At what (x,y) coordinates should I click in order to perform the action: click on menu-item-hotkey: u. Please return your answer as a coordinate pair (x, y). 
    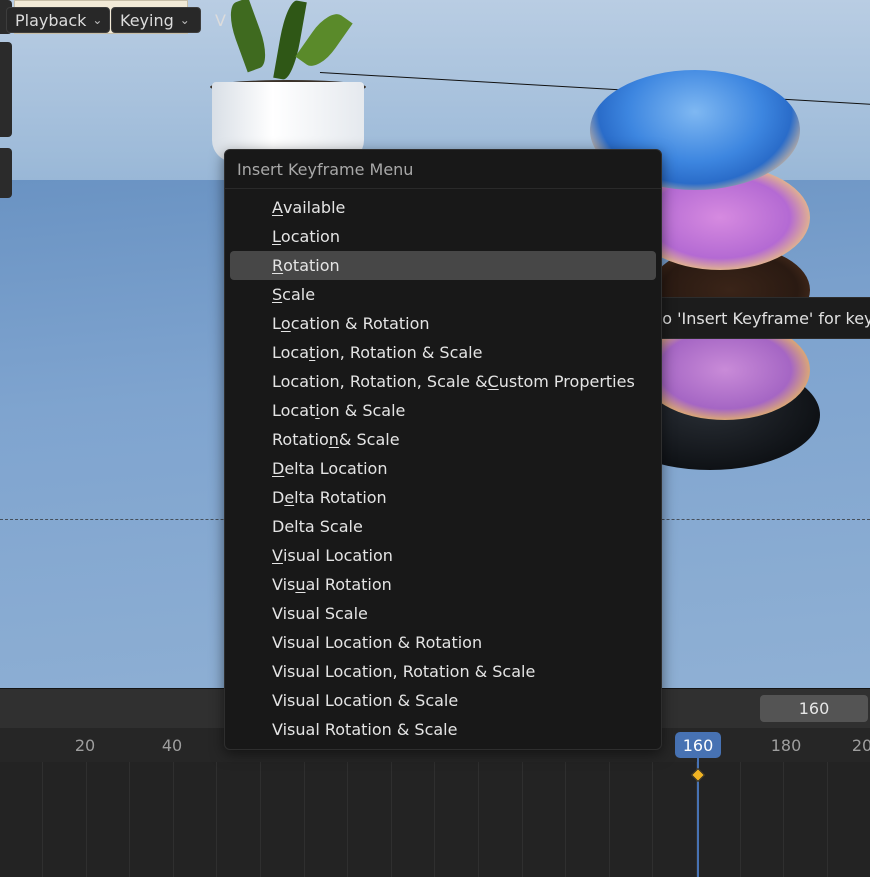
    Looking at the image, I should click on (300, 584).